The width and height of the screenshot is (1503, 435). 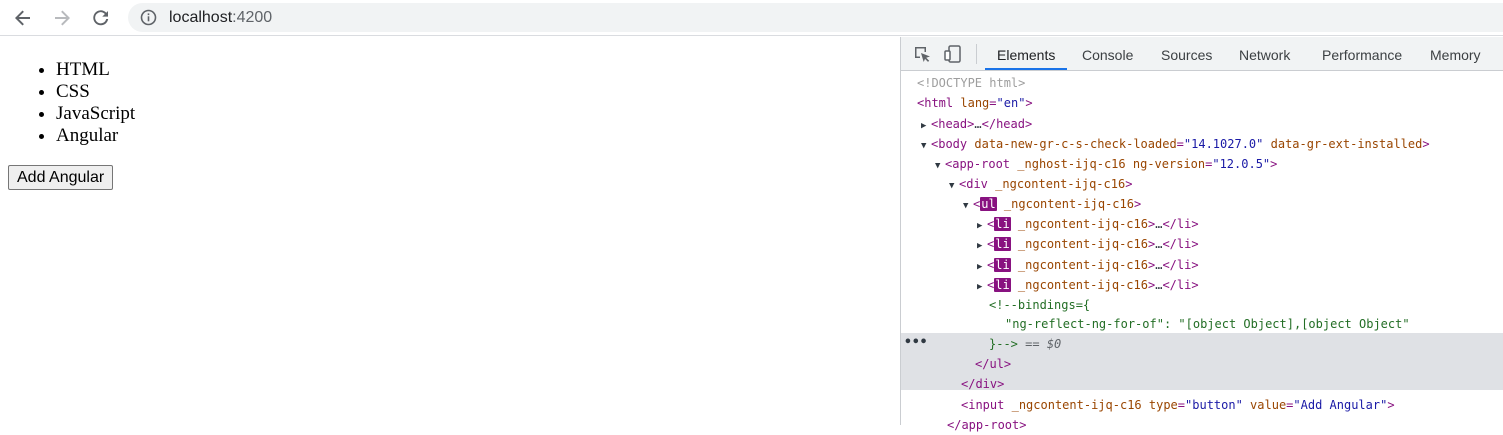 What do you see at coordinates (1043, 344) in the screenshot?
I see `selected-node-ref: == $0` at bounding box center [1043, 344].